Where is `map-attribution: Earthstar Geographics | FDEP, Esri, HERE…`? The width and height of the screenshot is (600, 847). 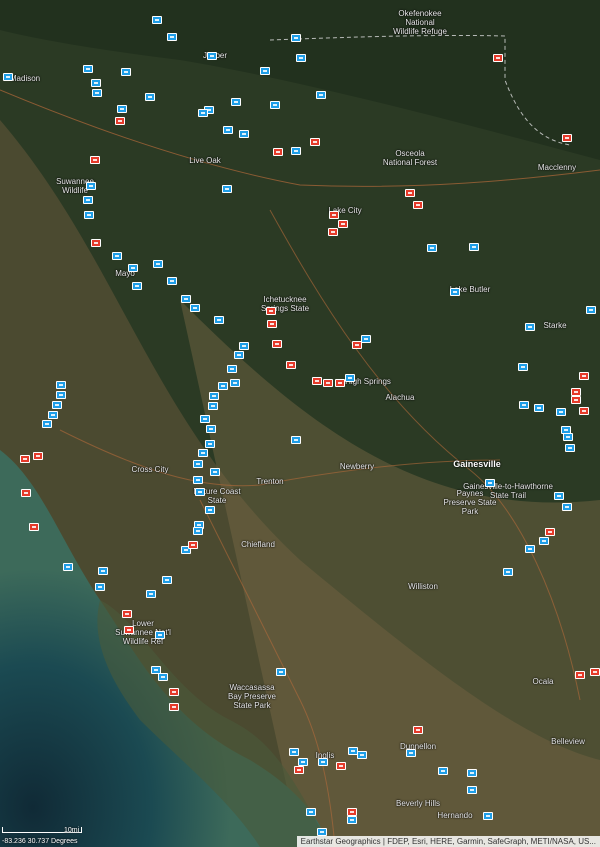
map-attribution: Earthstar Geographics | FDEP, Esri, HERE… is located at coordinates (448, 841).